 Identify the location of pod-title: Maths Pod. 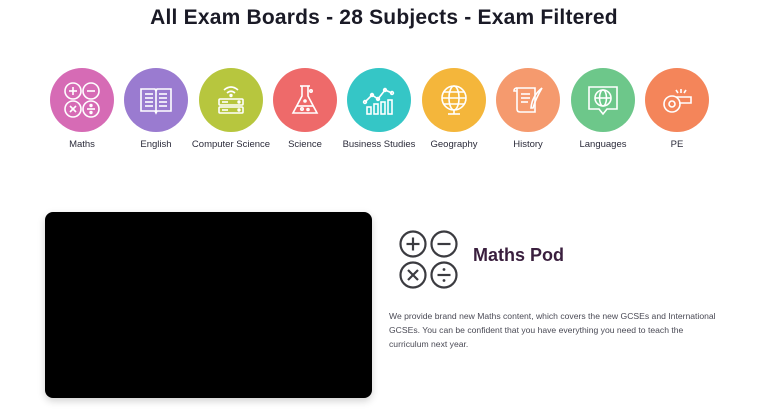
(519, 255).